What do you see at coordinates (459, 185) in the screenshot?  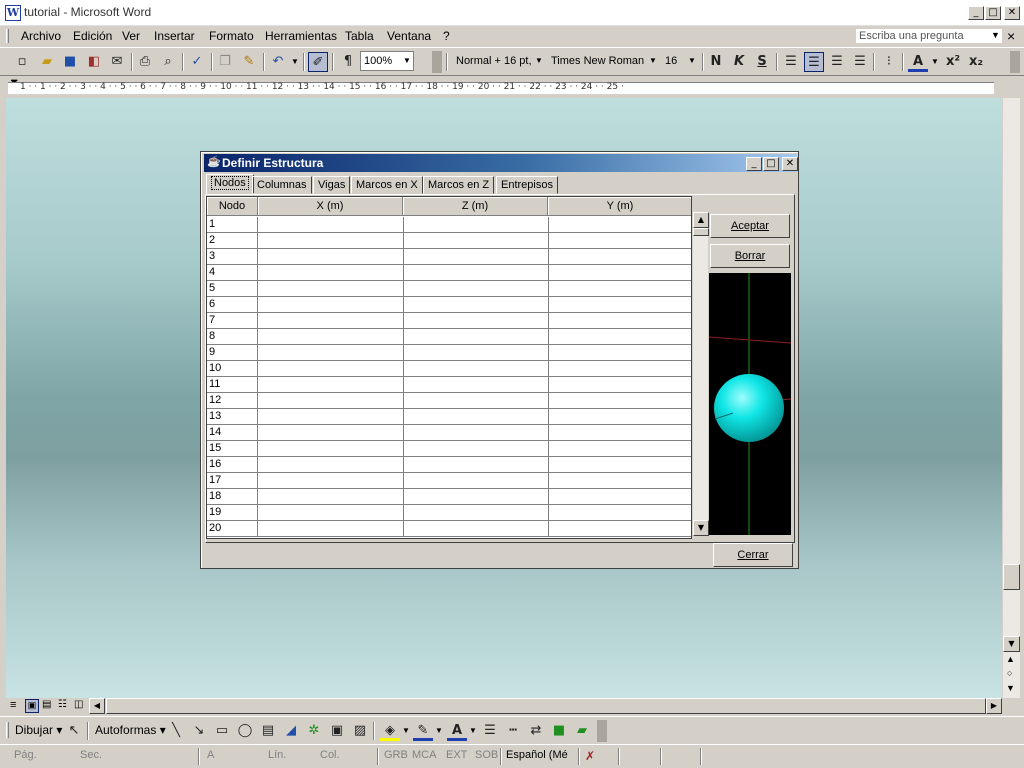 I see `tab-marcos-z: Marcos en Z` at bounding box center [459, 185].